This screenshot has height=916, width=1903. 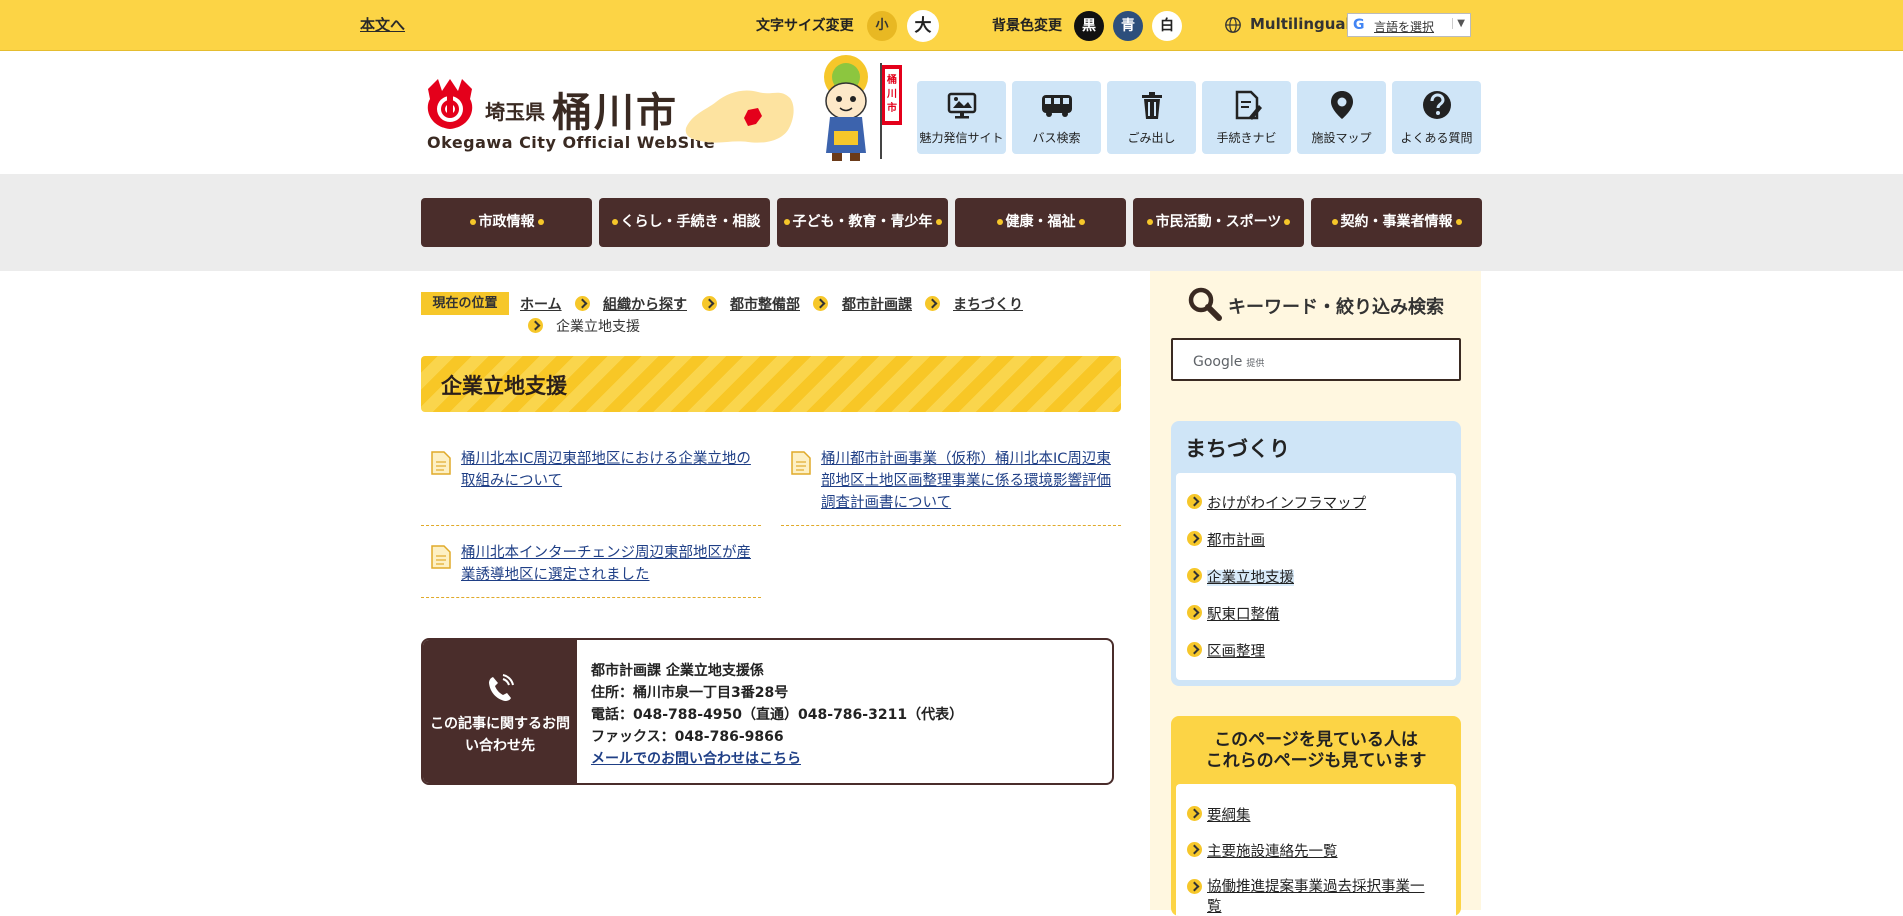 I want to click on page-title-banner: 企業立地支援, so click(x=771, y=384).